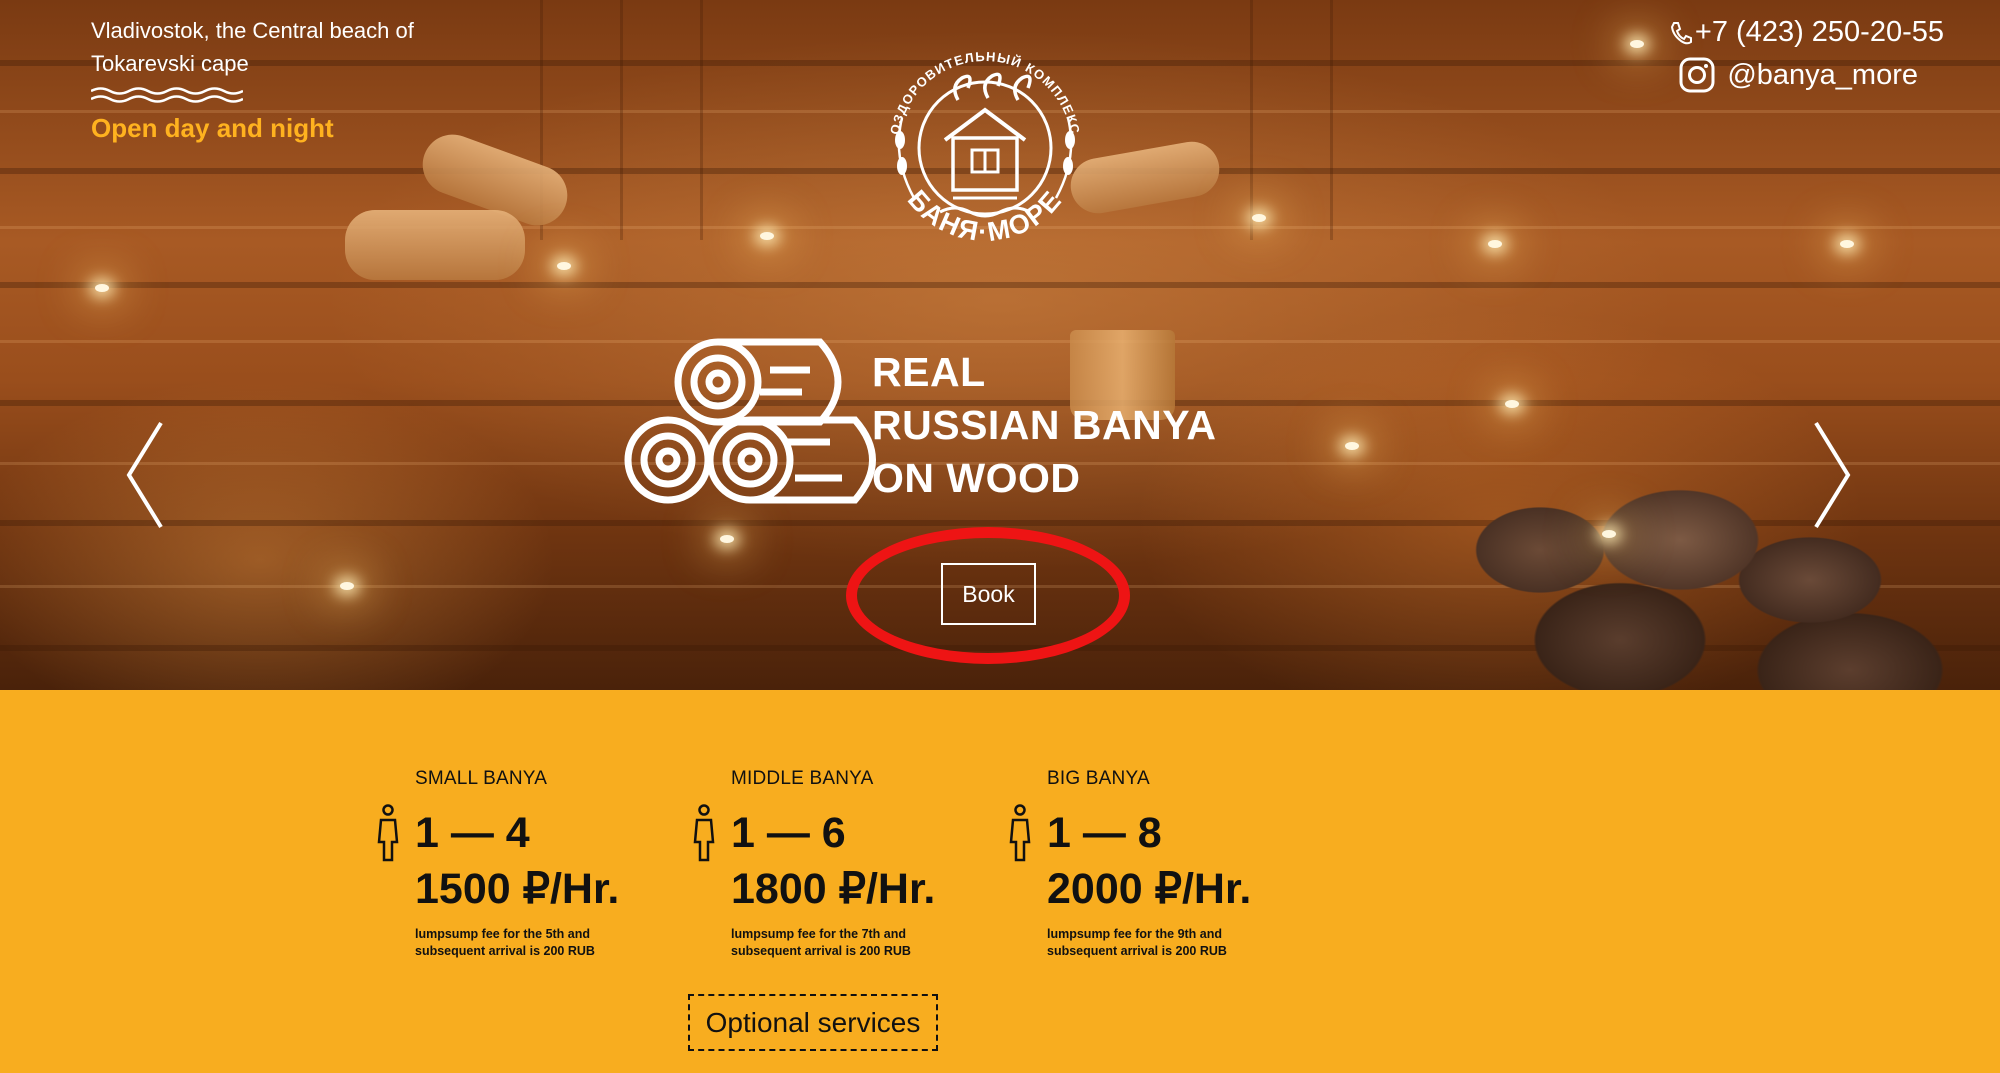 The height and width of the screenshot is (1073, 2000). Describe the element at coordinates (833, 889) in the screenshot. I see `card-price: 1800 ₽/Hr.` at that location.